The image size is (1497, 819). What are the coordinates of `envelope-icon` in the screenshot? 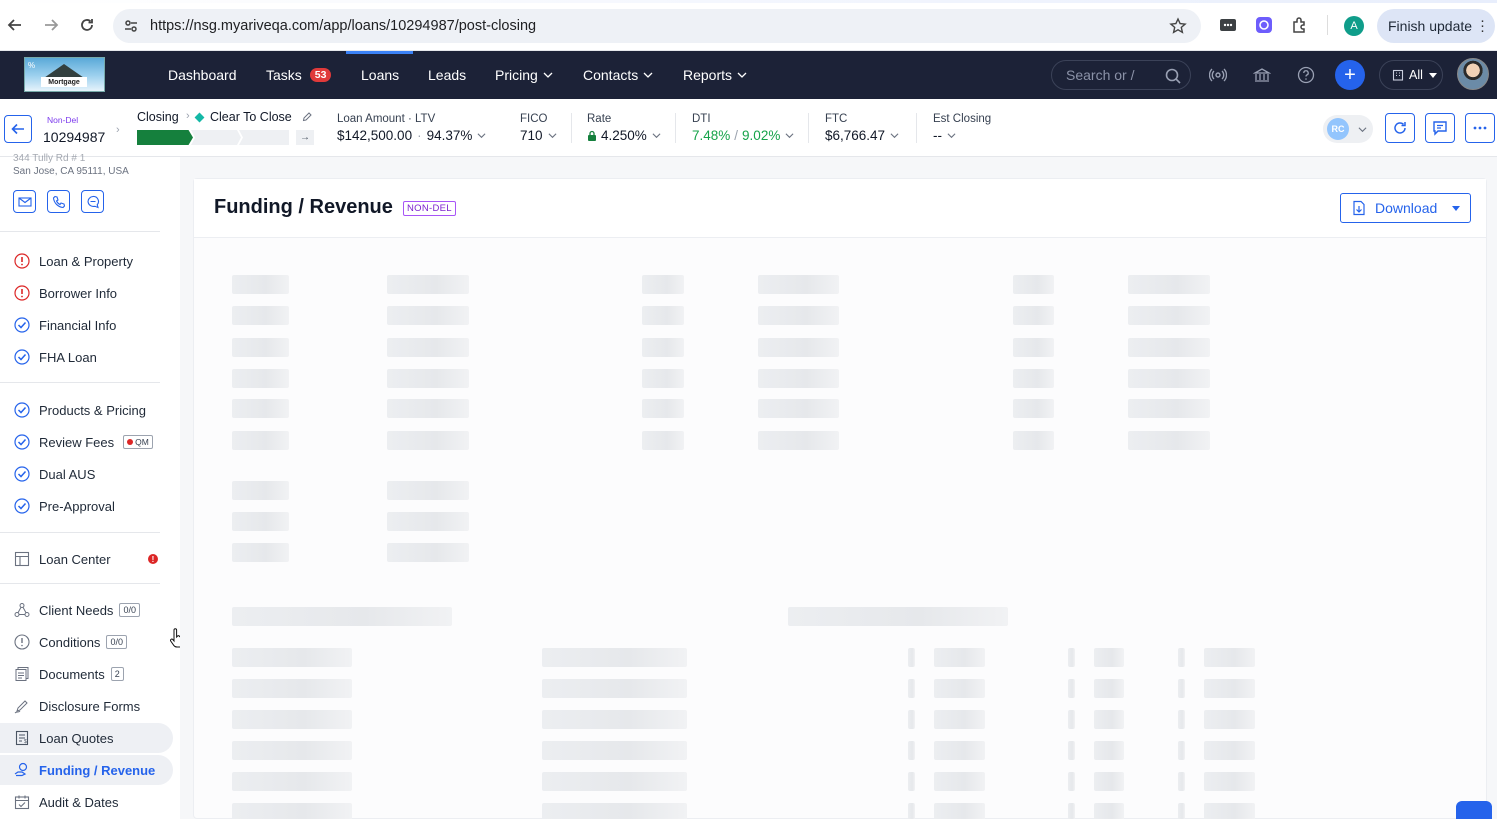 It's located at (24, 201).